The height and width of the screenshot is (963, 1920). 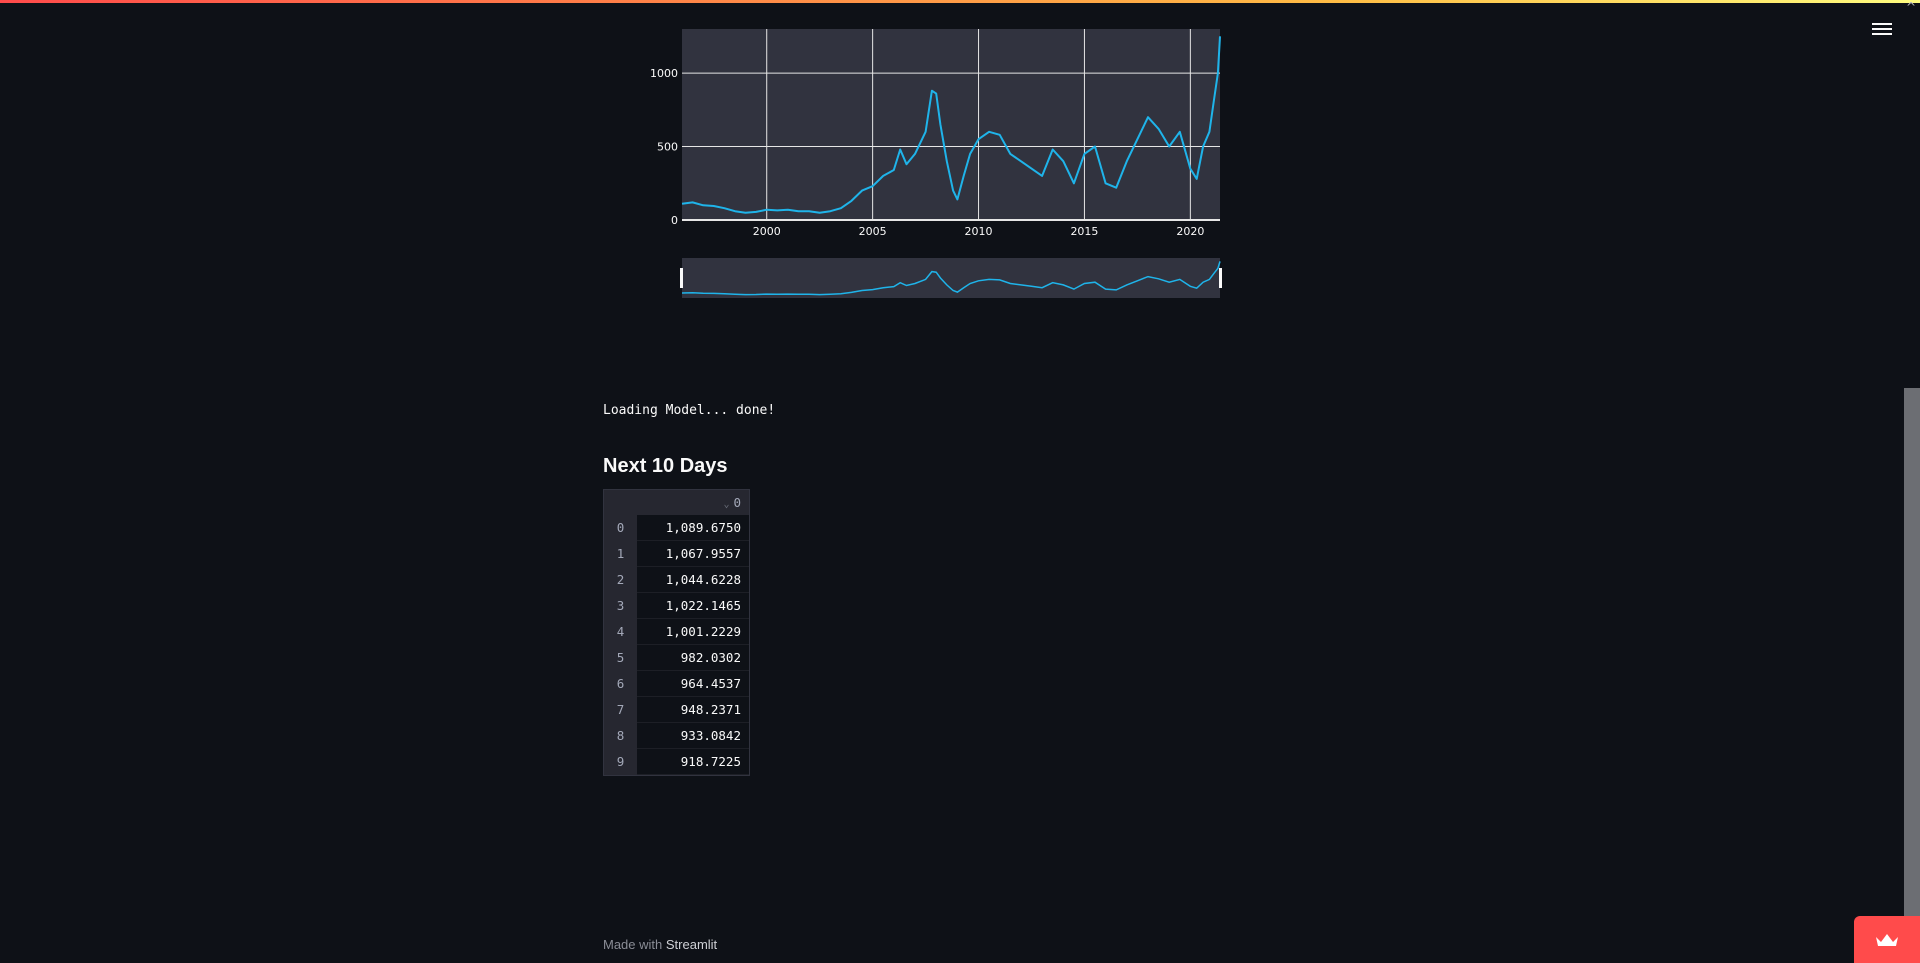 What do you see at coordinates (620, 709) in the screenshot?
I see `row-index: 7` at bounding box center [620, 709].